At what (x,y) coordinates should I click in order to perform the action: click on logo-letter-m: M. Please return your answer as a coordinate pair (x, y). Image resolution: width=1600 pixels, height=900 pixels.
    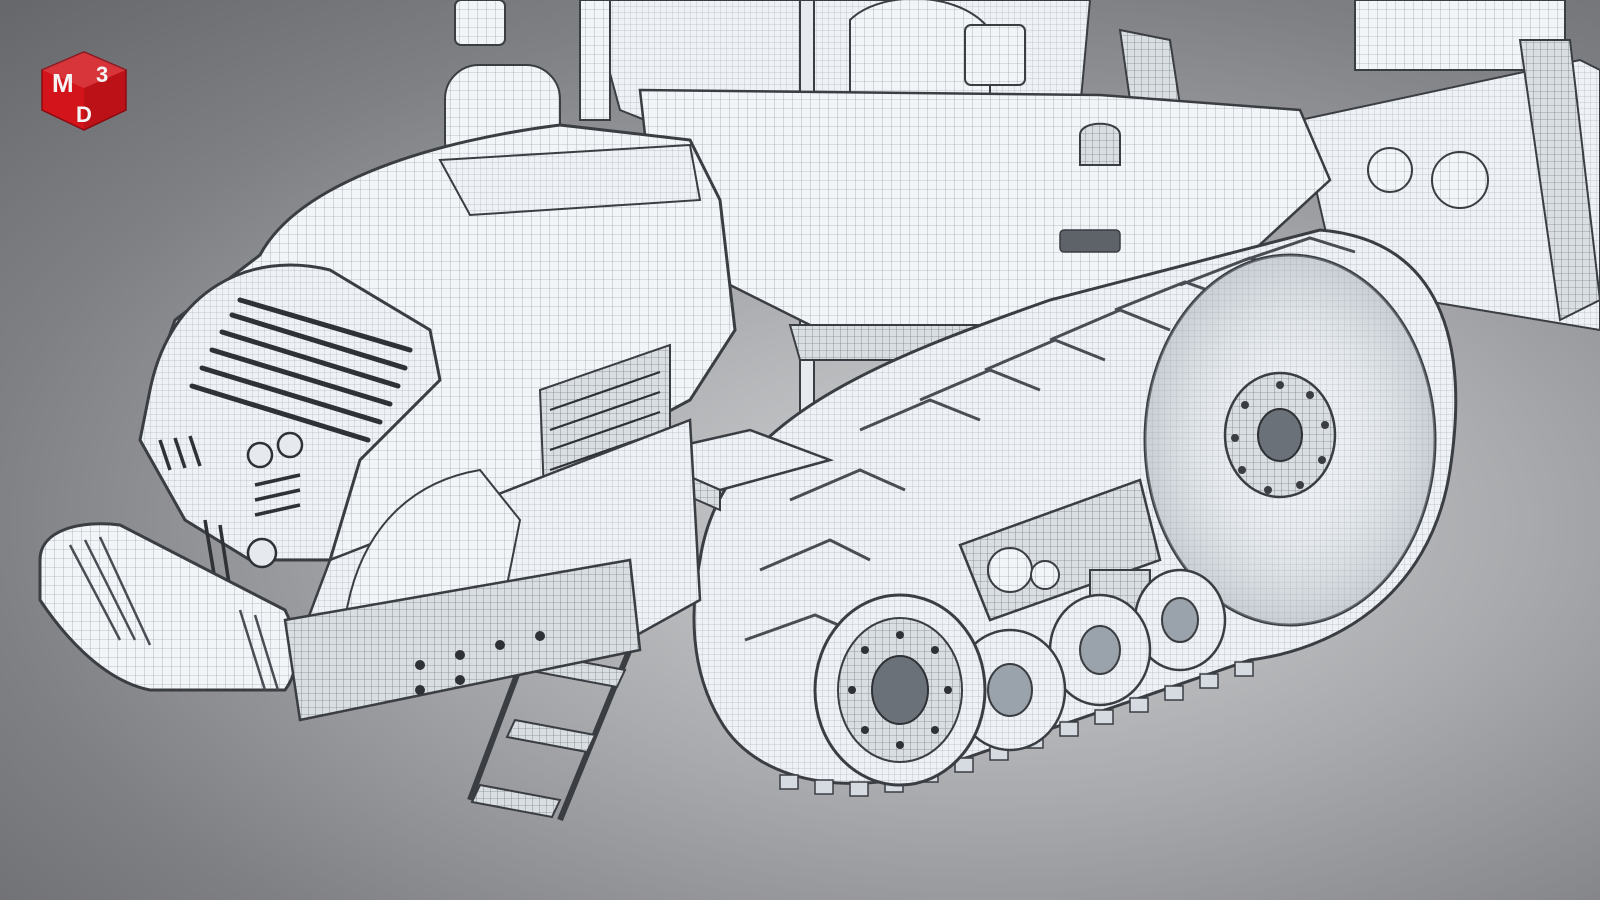
    Looking at the image, I should click on (63, 83).